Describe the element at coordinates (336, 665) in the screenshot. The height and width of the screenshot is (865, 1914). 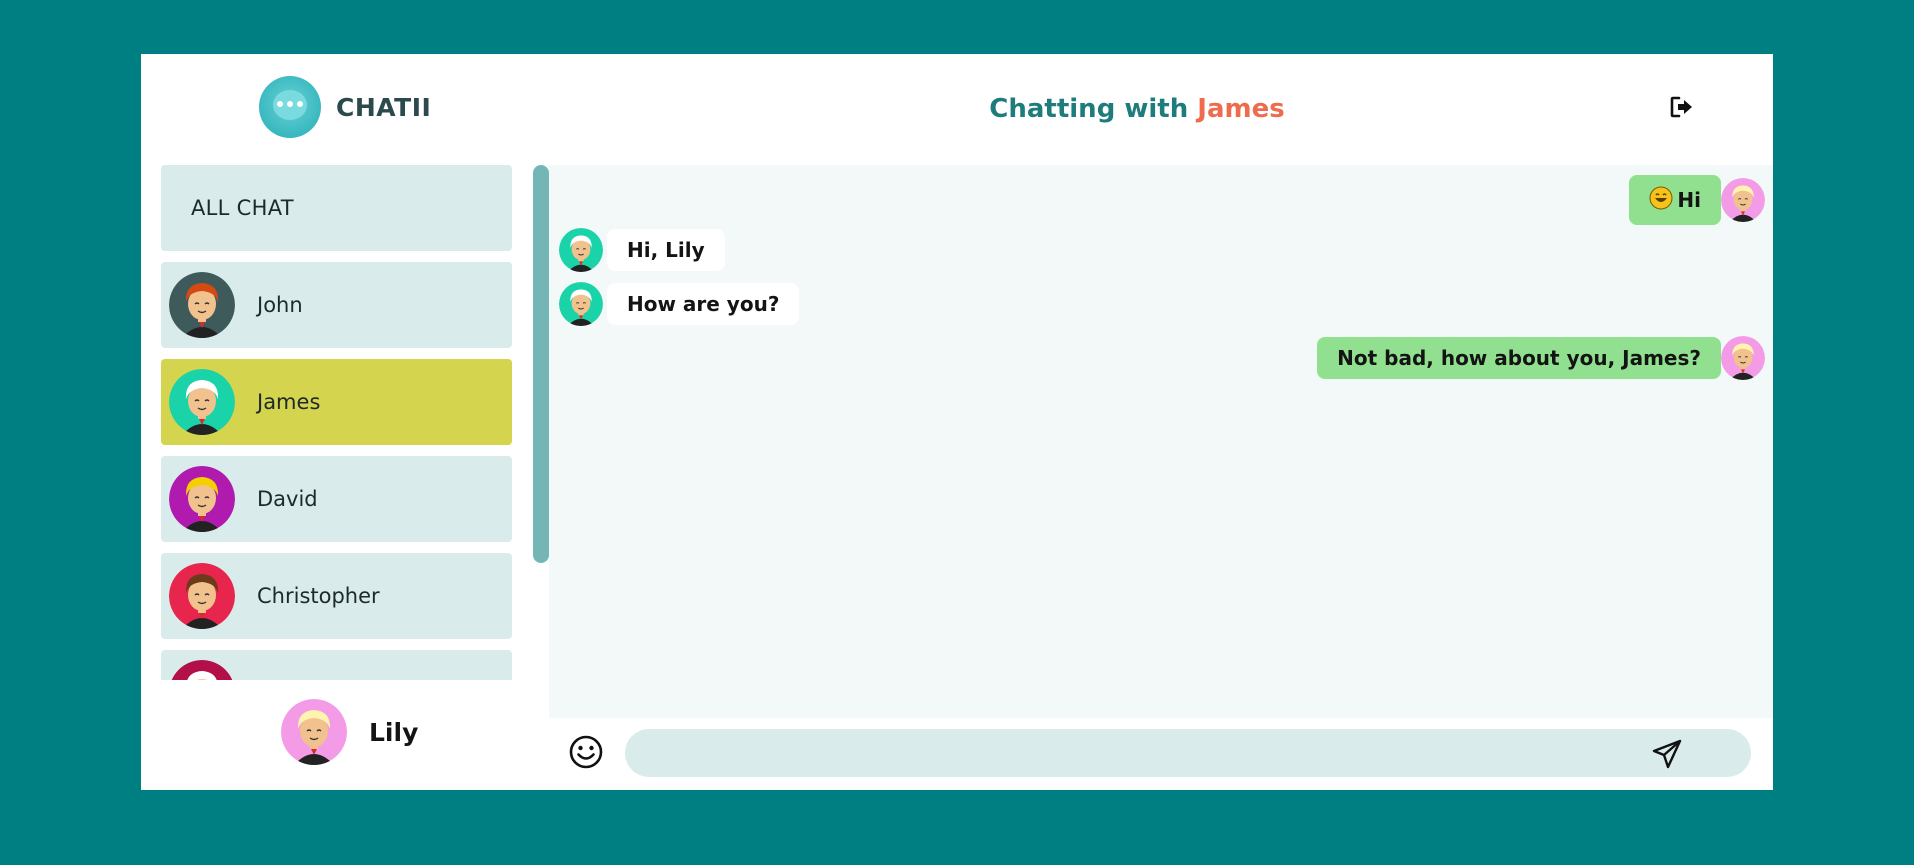
I see `sidebar-item-contact` at that location.